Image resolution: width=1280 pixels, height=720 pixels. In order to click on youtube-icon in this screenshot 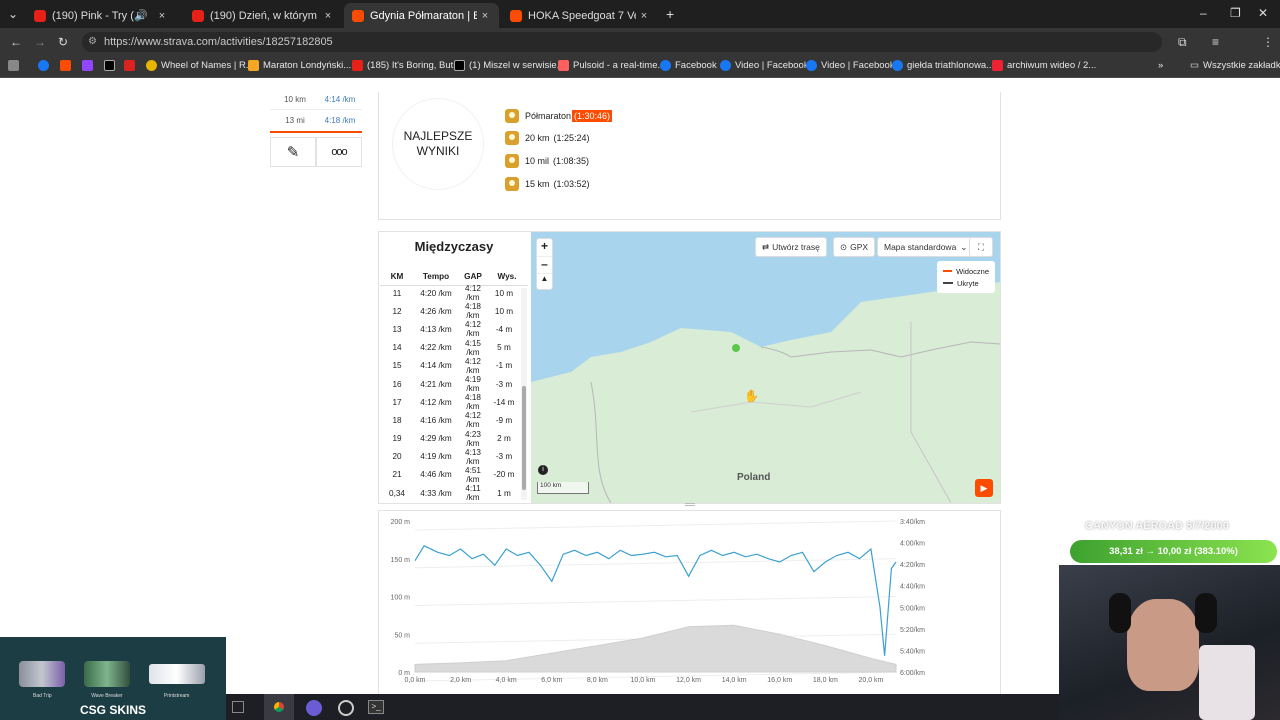, I will do `click(198, 15)`.